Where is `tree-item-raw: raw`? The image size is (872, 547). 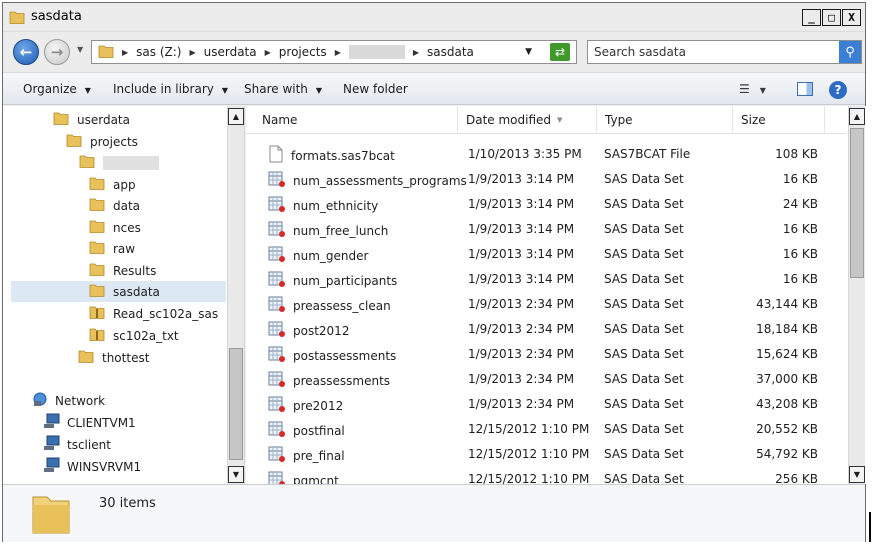 tree-item-raw: raw is located at coordinates (112, 248).